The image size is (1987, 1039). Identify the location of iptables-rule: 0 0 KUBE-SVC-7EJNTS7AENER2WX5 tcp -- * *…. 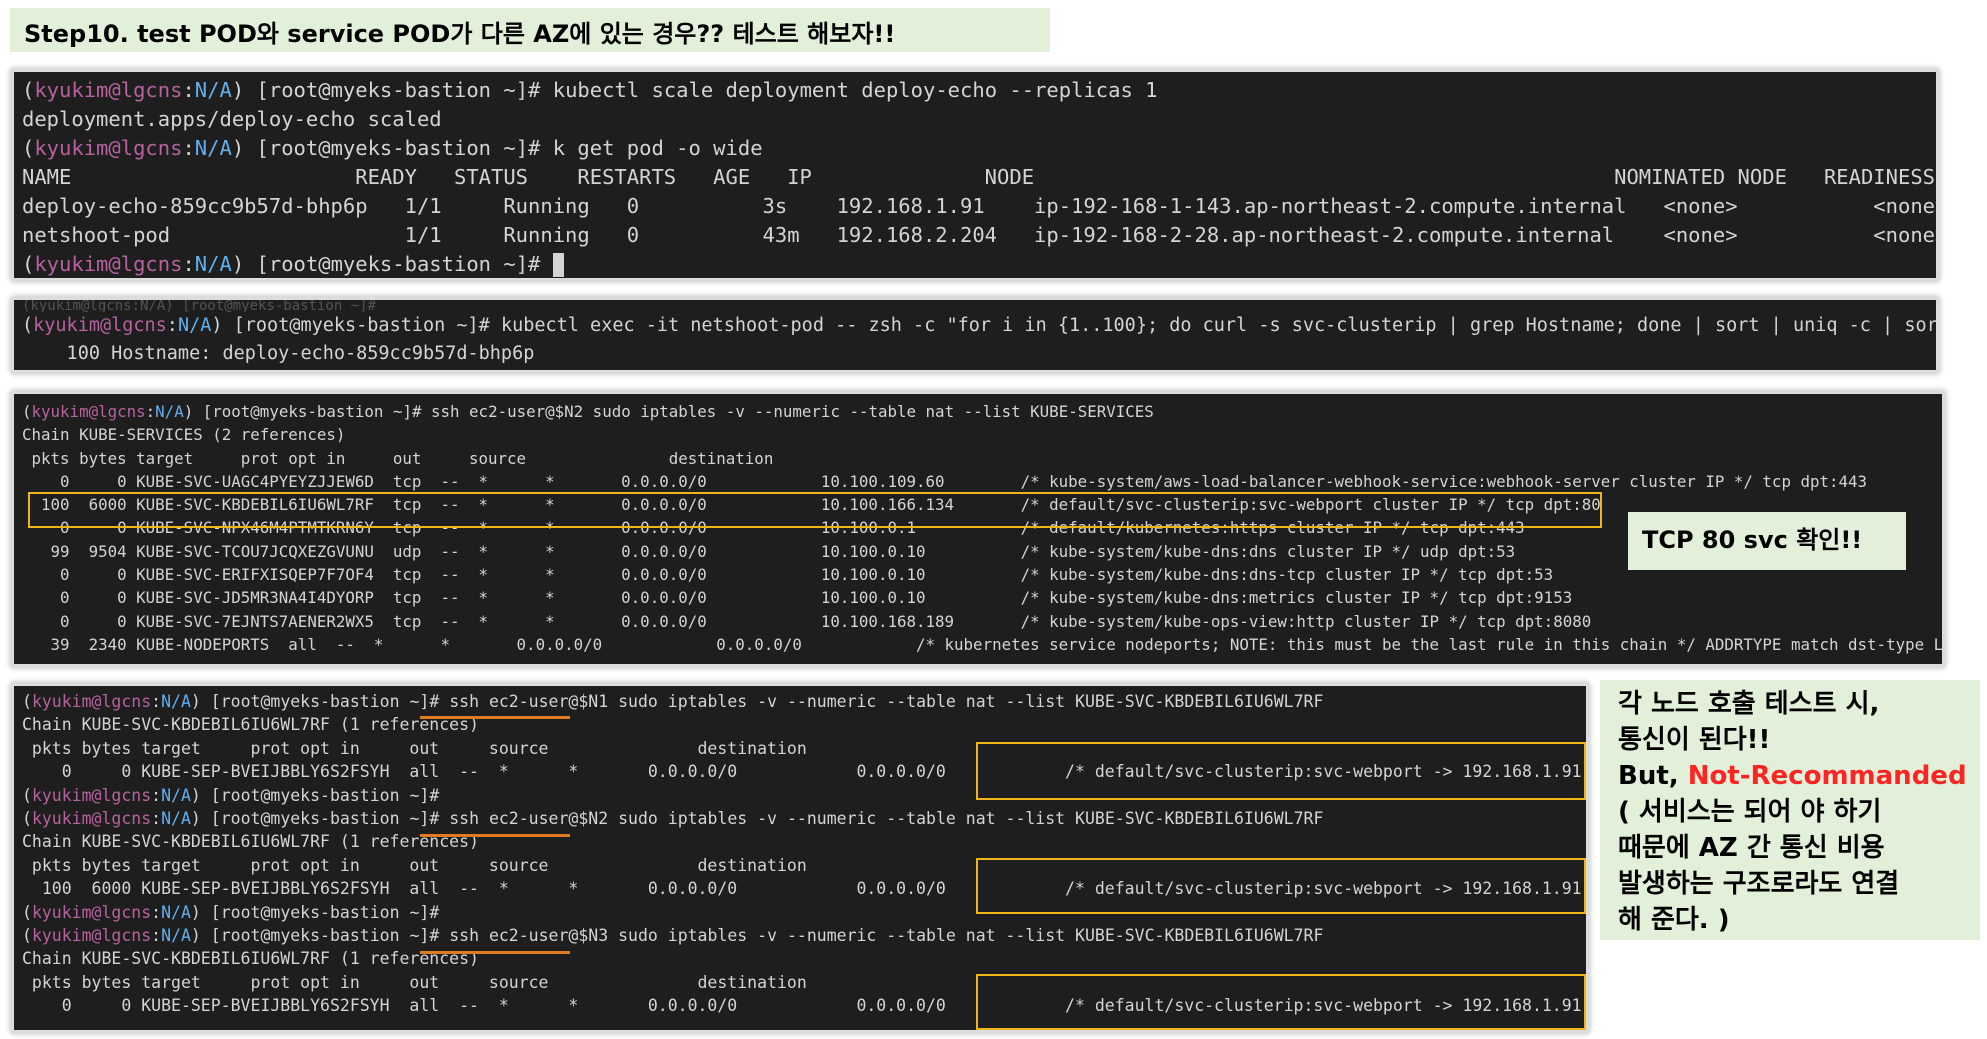
(807, 621).